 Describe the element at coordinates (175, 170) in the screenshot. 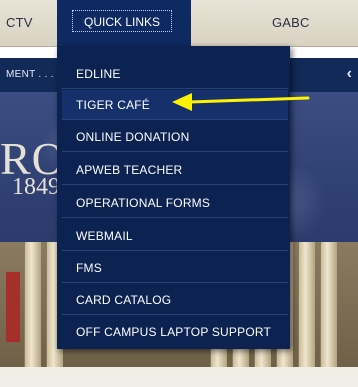

I see `menu-item-apweb-teacher: APWEB TEACHER` at that location.